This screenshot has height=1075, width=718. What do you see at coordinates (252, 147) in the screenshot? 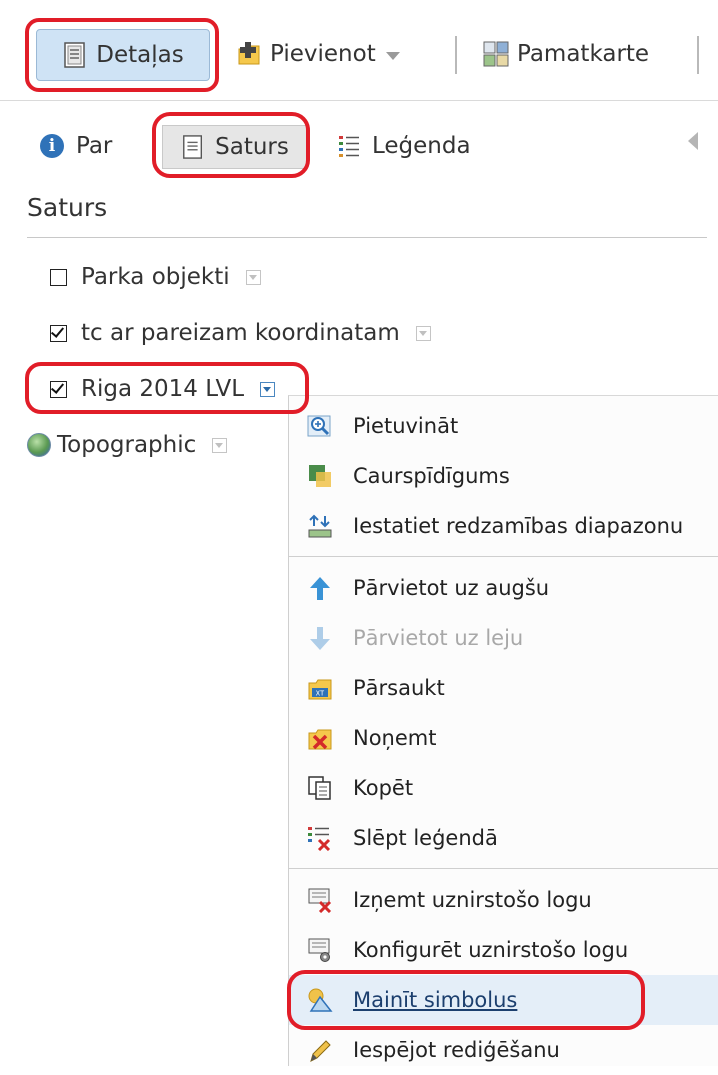
I see `tab-content-label: Saturs` at bounding box center [252, 147].